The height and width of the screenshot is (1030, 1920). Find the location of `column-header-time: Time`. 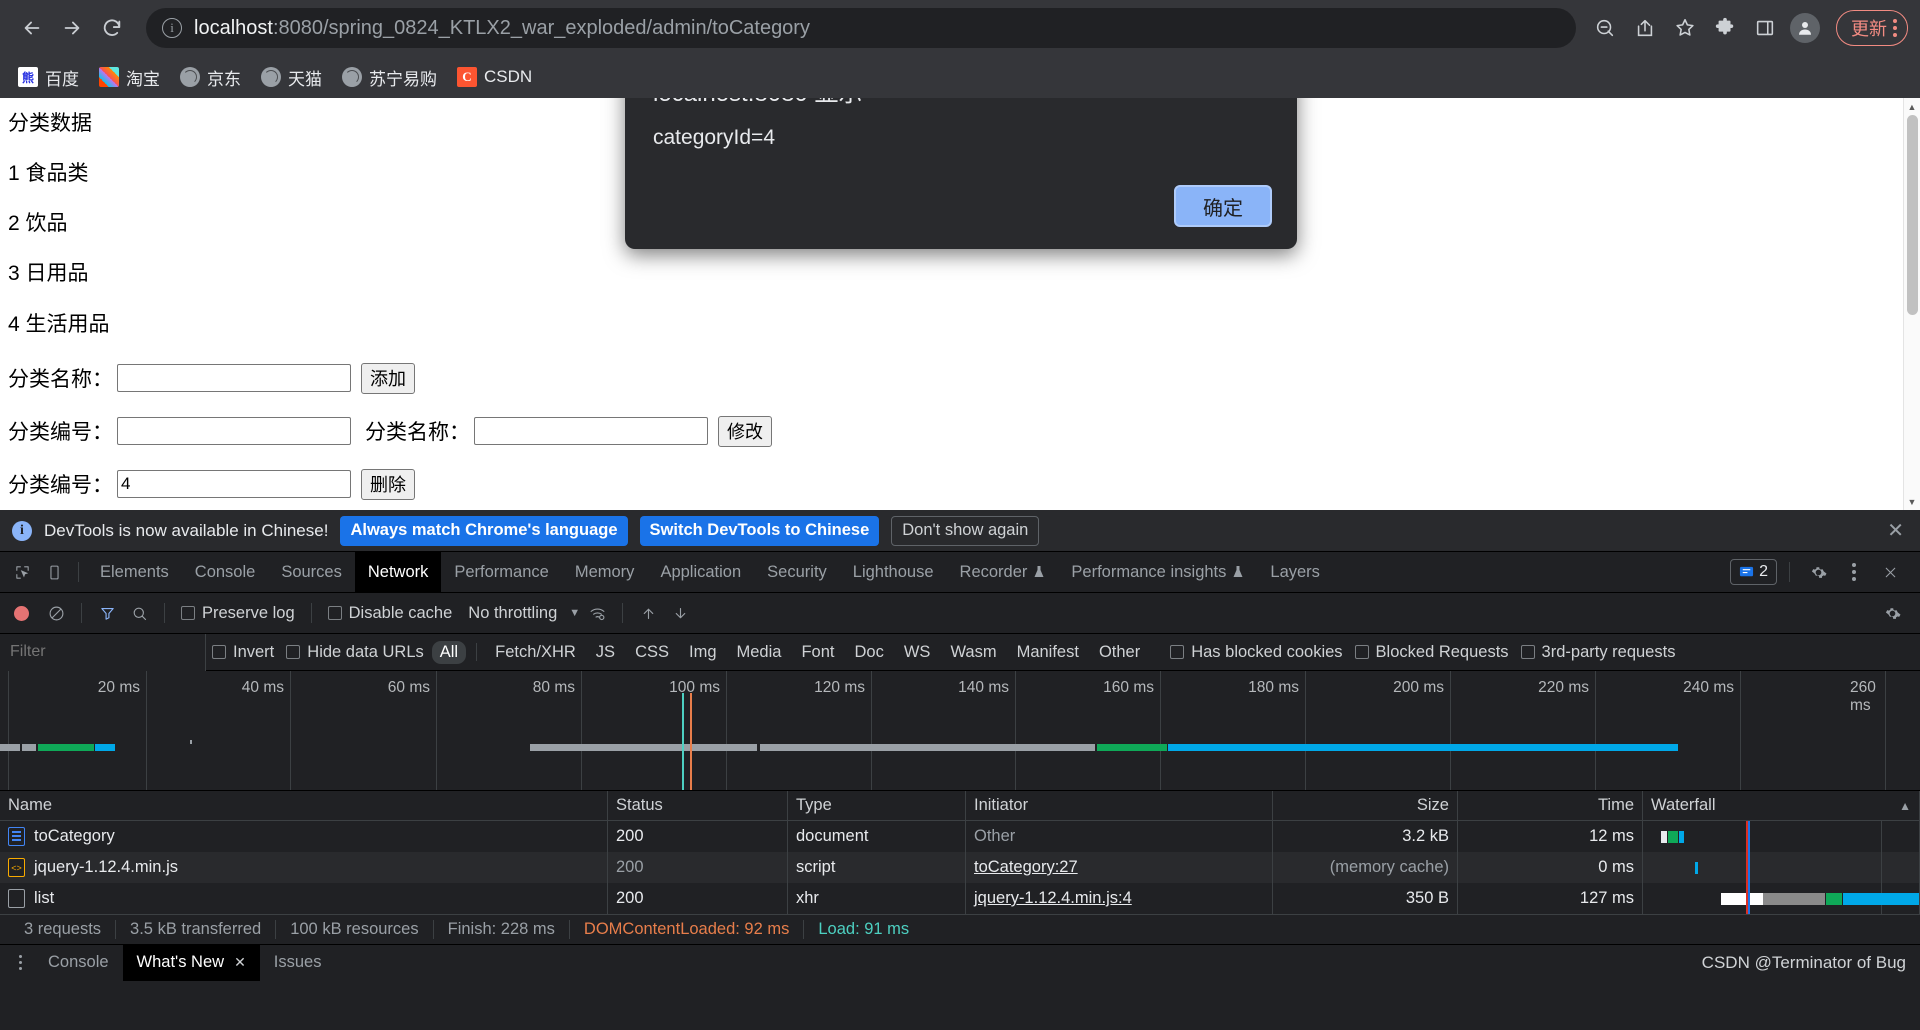

column-header-time: Time is located at coordinates (1550, 805).